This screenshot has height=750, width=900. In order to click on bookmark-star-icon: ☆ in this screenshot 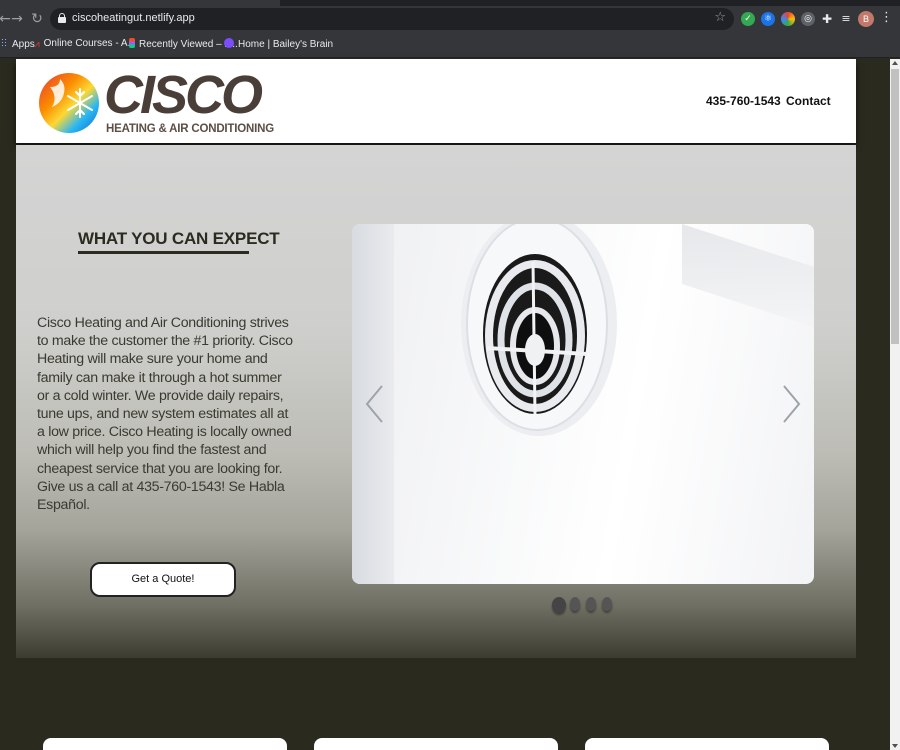, I will do `click(720, 17)`.